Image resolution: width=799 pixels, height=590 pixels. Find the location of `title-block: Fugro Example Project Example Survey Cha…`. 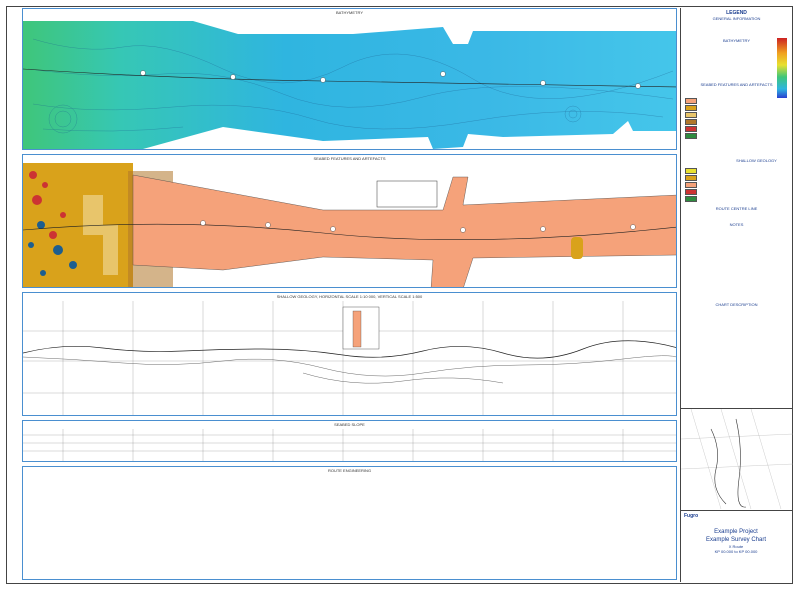

title-block: Fugro Example Project Example Survey Cha… is located at coordinates (736, 546).